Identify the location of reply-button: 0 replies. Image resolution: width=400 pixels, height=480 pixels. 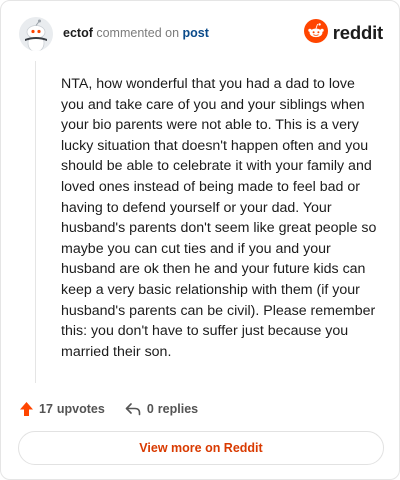
(161, 409).